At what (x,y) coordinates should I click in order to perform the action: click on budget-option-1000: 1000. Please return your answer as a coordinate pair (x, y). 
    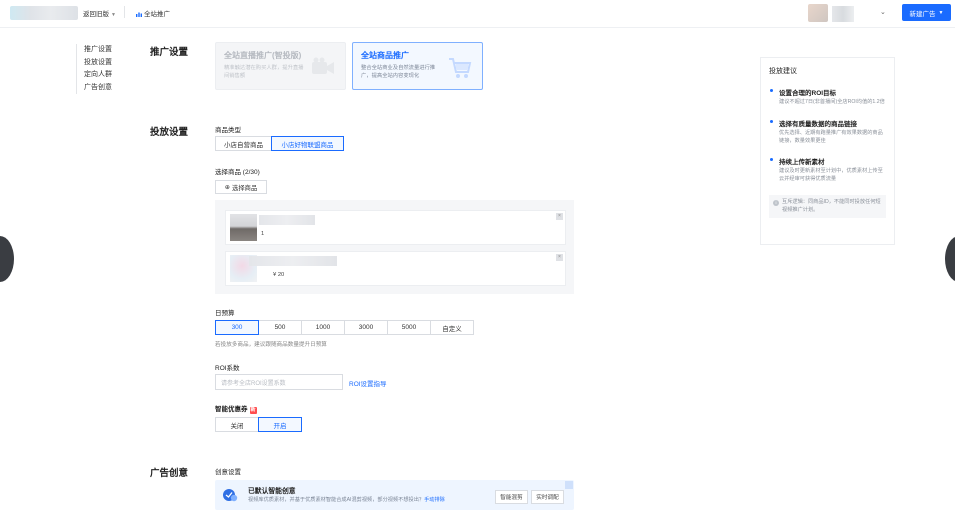
    Looking at the image, I should click on (323, 327).